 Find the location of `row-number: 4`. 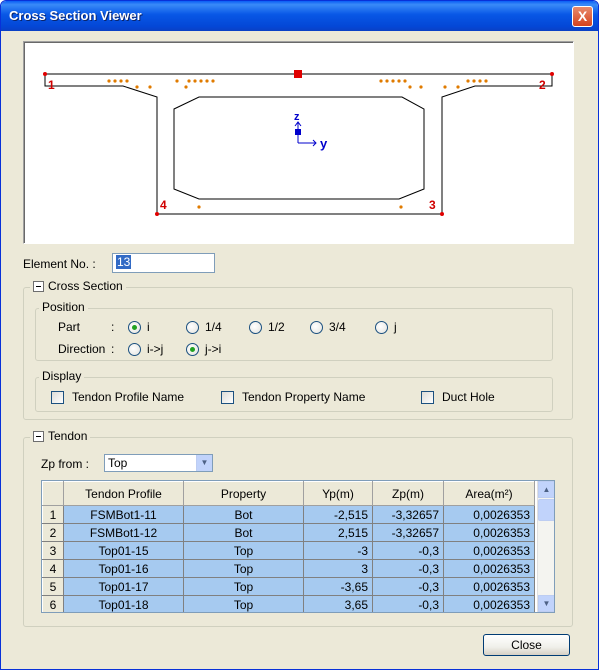

row-number: 4 is located at coordinates (53, 568).